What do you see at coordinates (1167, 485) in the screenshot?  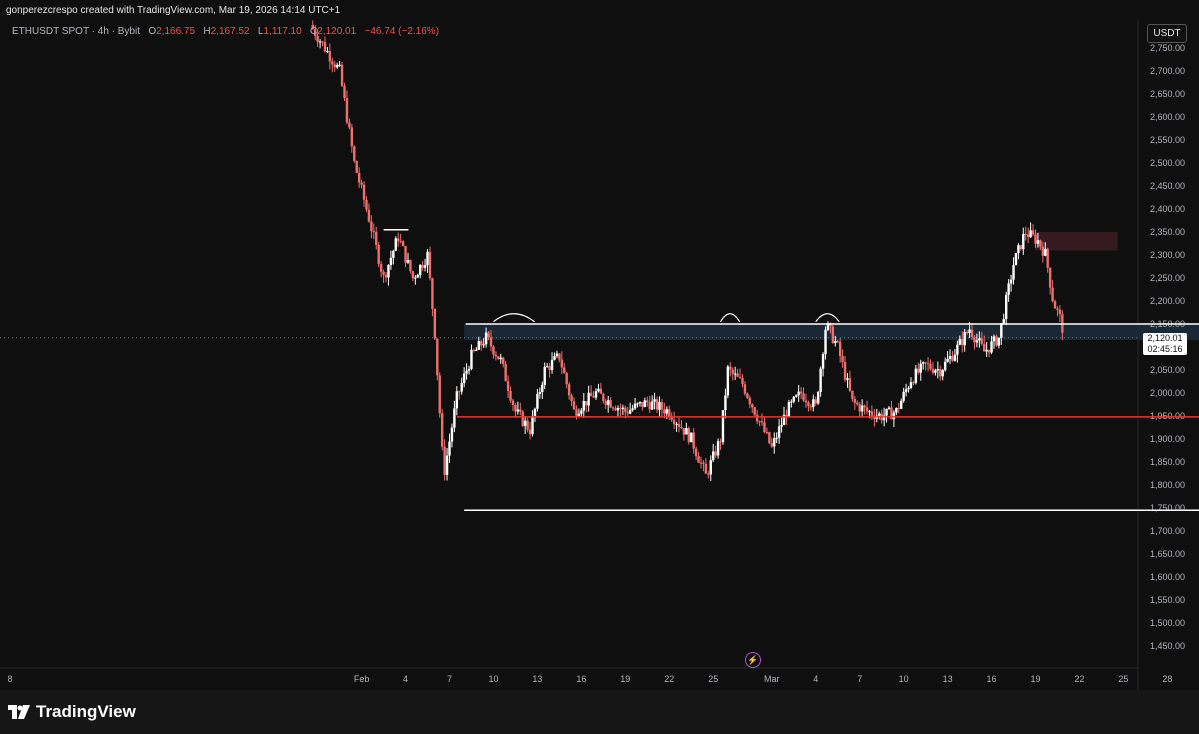 I see `y-tick-label: 1,800.00` at bounding box center [1167, 485].